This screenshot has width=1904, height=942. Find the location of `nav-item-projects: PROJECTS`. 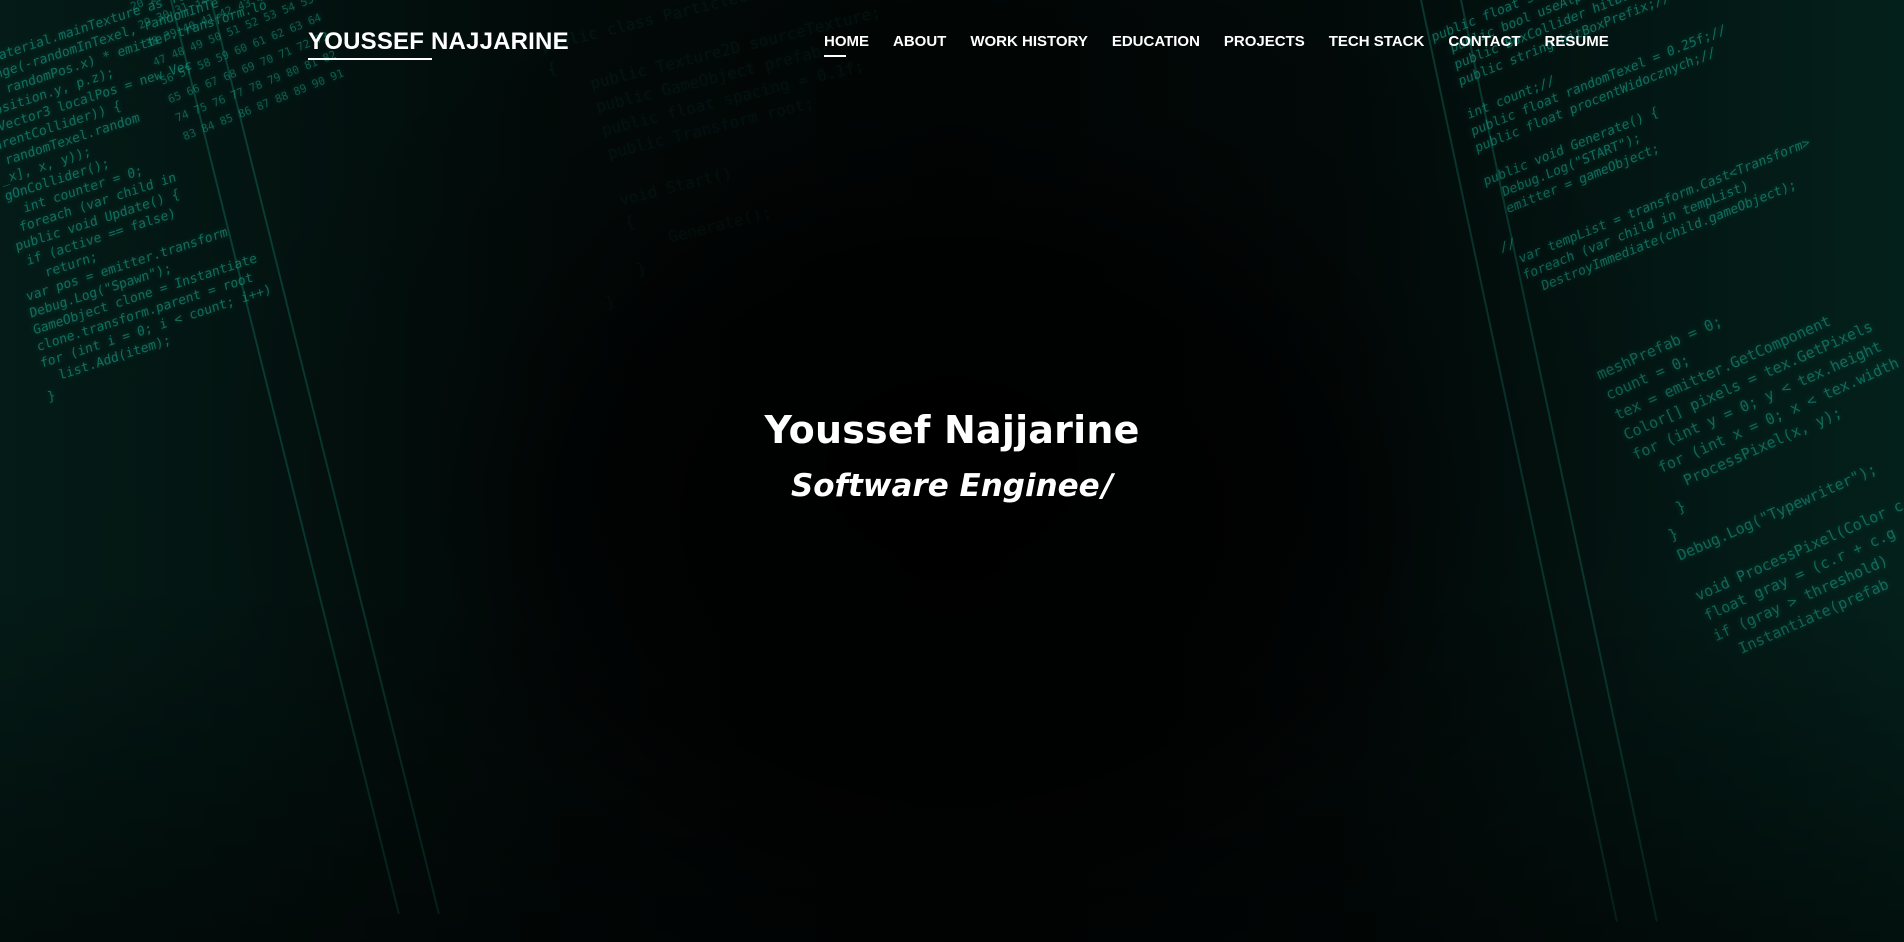

nav-item-projects: PROJECTS is located at coordinates (1264, 41).